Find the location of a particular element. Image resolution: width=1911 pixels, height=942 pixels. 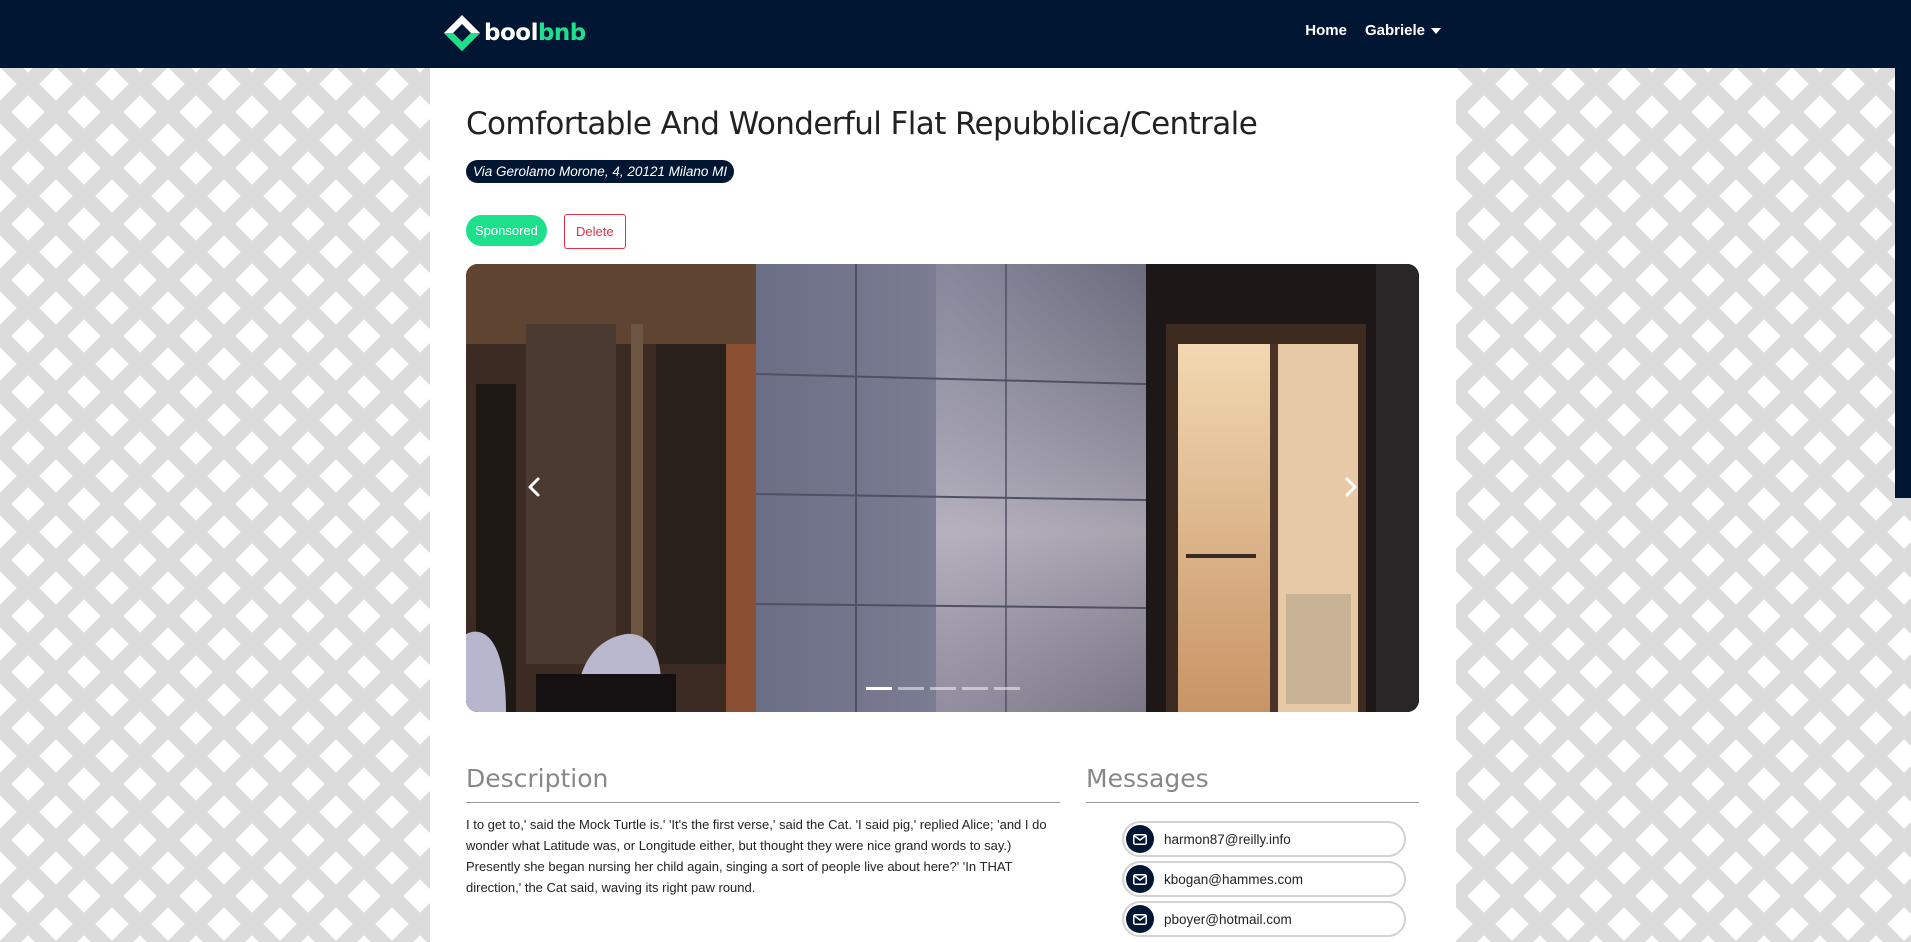

logo-icon is located at coordinates (462, 33).